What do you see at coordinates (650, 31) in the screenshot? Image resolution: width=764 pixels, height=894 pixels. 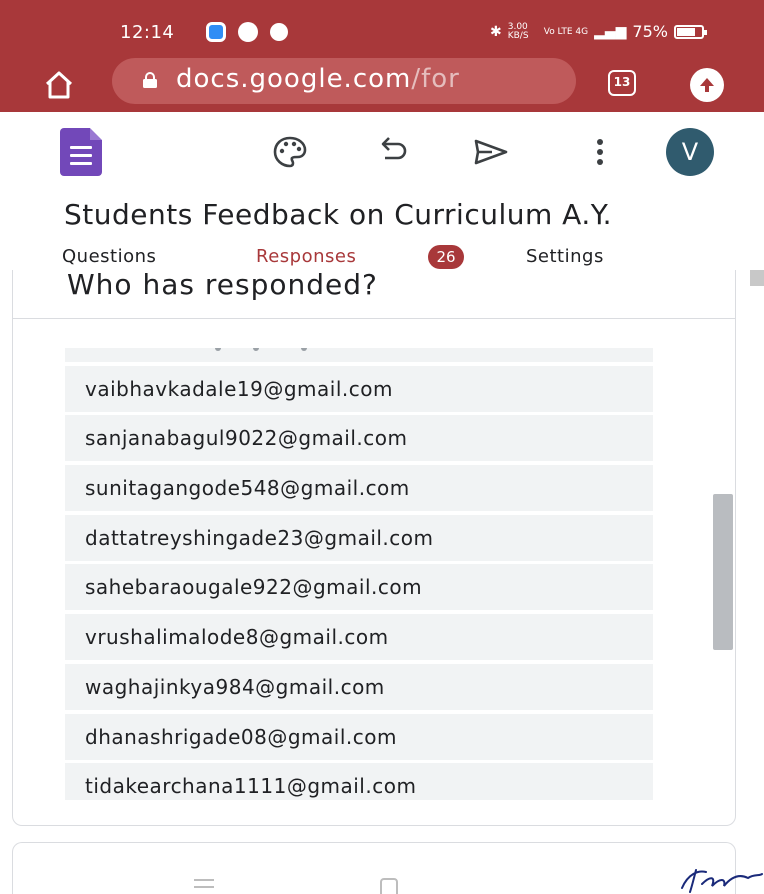 I see `battery-percentage: 75%` at bounding box center [650, 31].